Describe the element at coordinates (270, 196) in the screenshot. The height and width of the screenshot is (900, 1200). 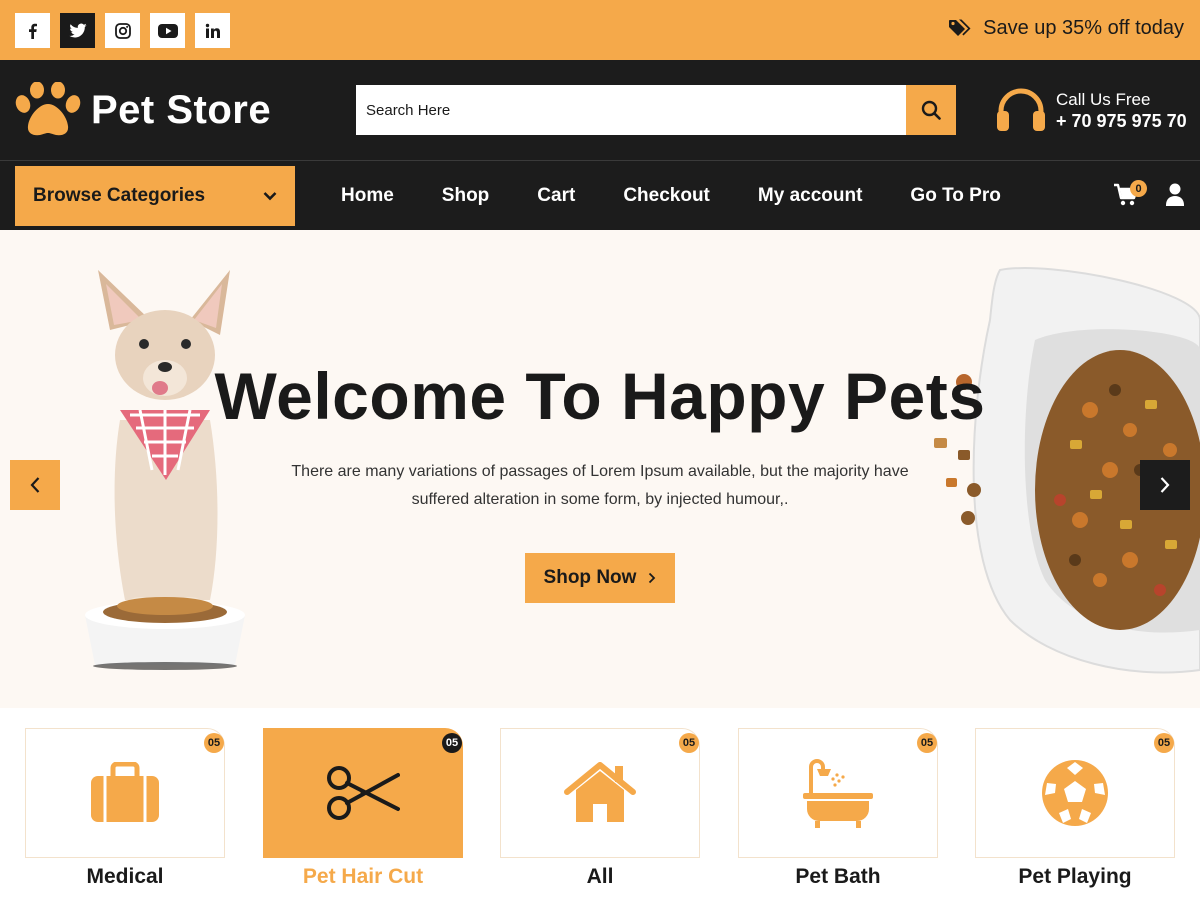
I see `chevron-down-icon` at that location.